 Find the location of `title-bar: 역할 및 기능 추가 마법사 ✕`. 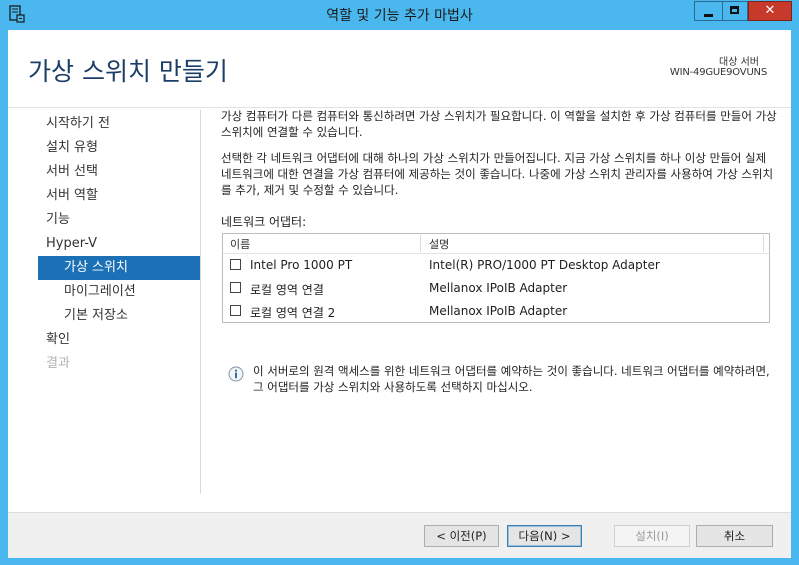

title-bar: 역할 및 기능 추가 마법사 ✕ is located at coordinates (399, 15).